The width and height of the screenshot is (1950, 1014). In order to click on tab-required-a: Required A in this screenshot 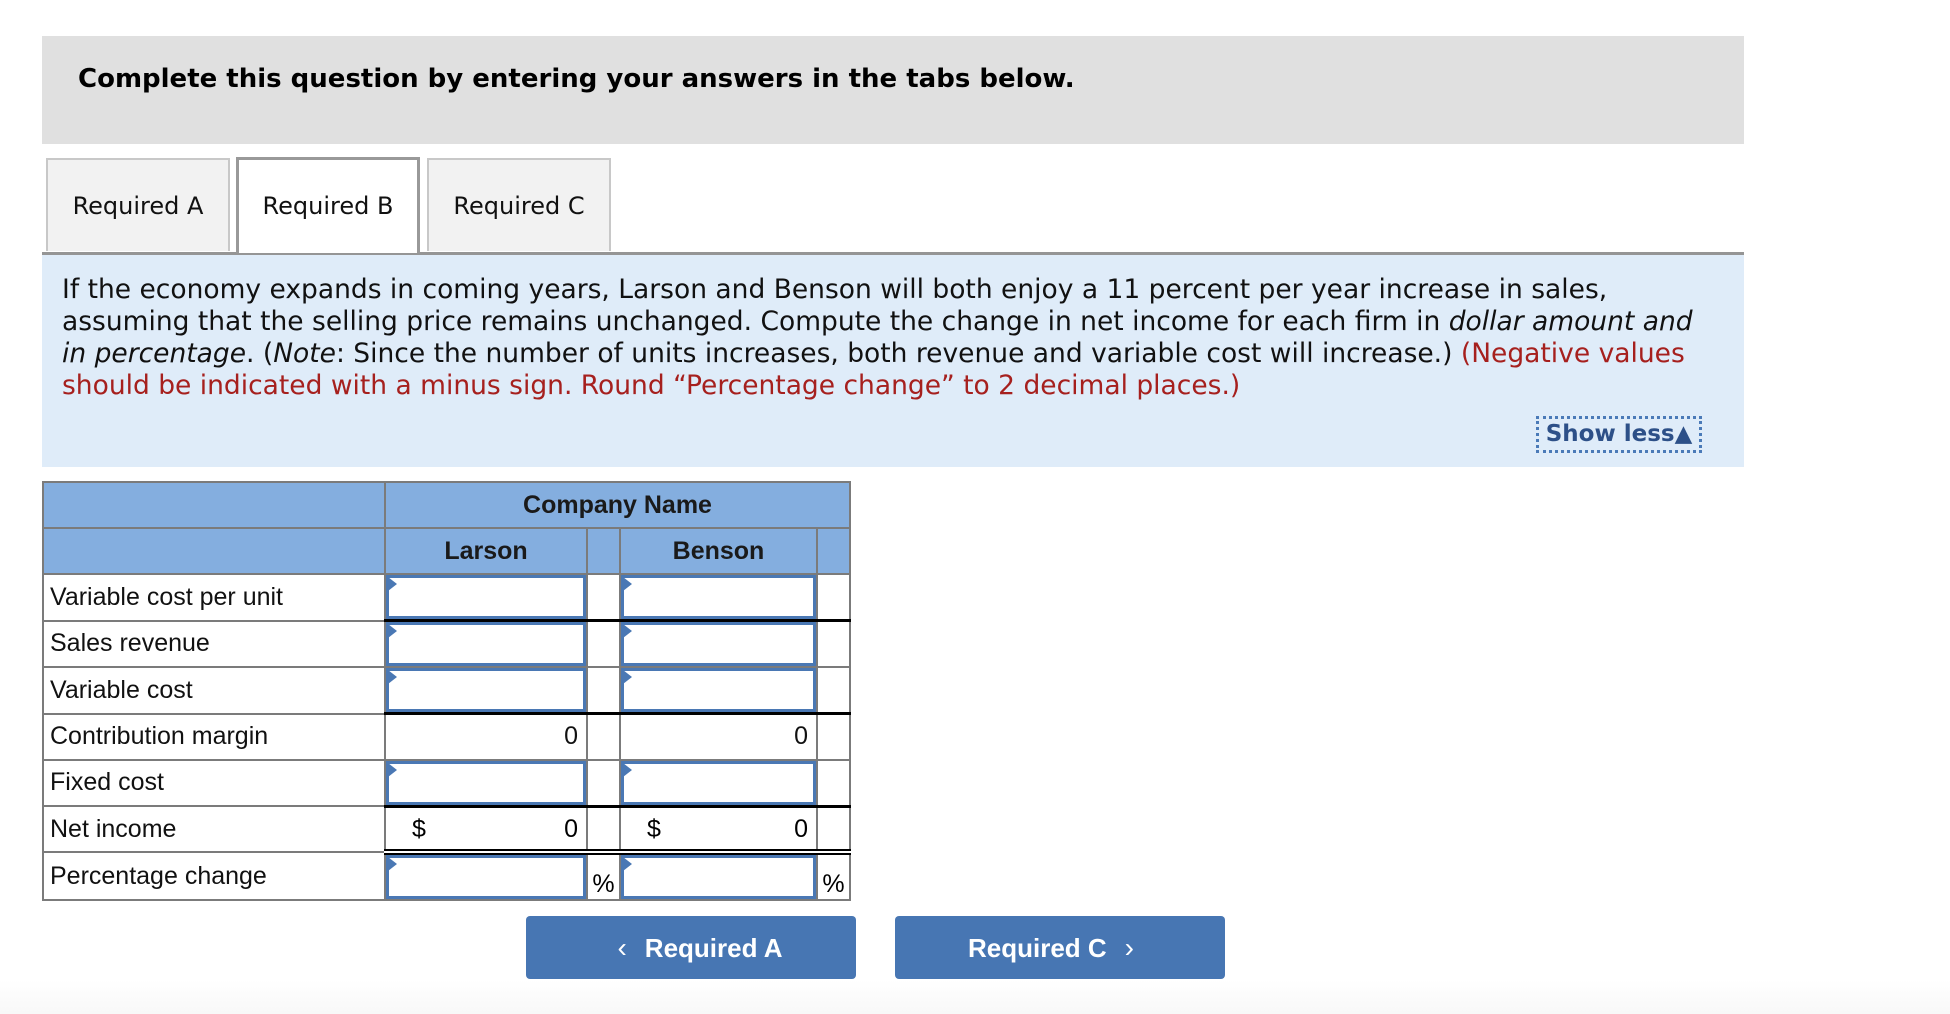, I will do `click(138, 204)`.